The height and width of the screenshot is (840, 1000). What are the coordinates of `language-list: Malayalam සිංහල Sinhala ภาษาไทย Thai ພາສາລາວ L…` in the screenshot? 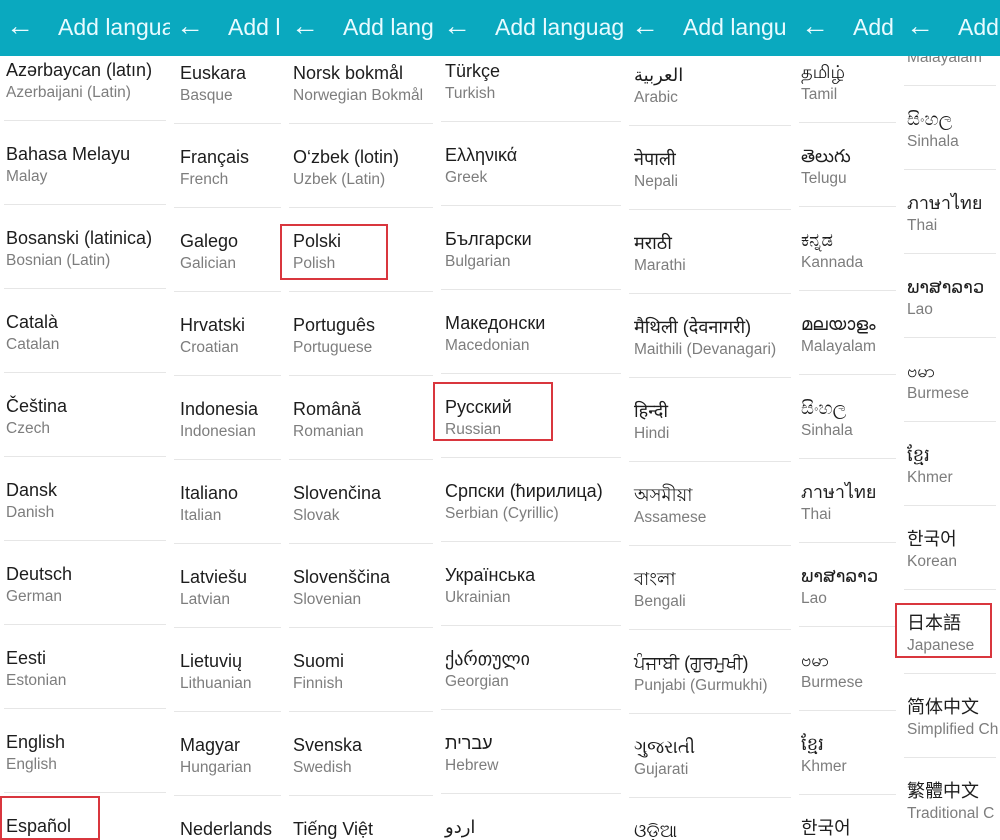 It's located at (950, 421).